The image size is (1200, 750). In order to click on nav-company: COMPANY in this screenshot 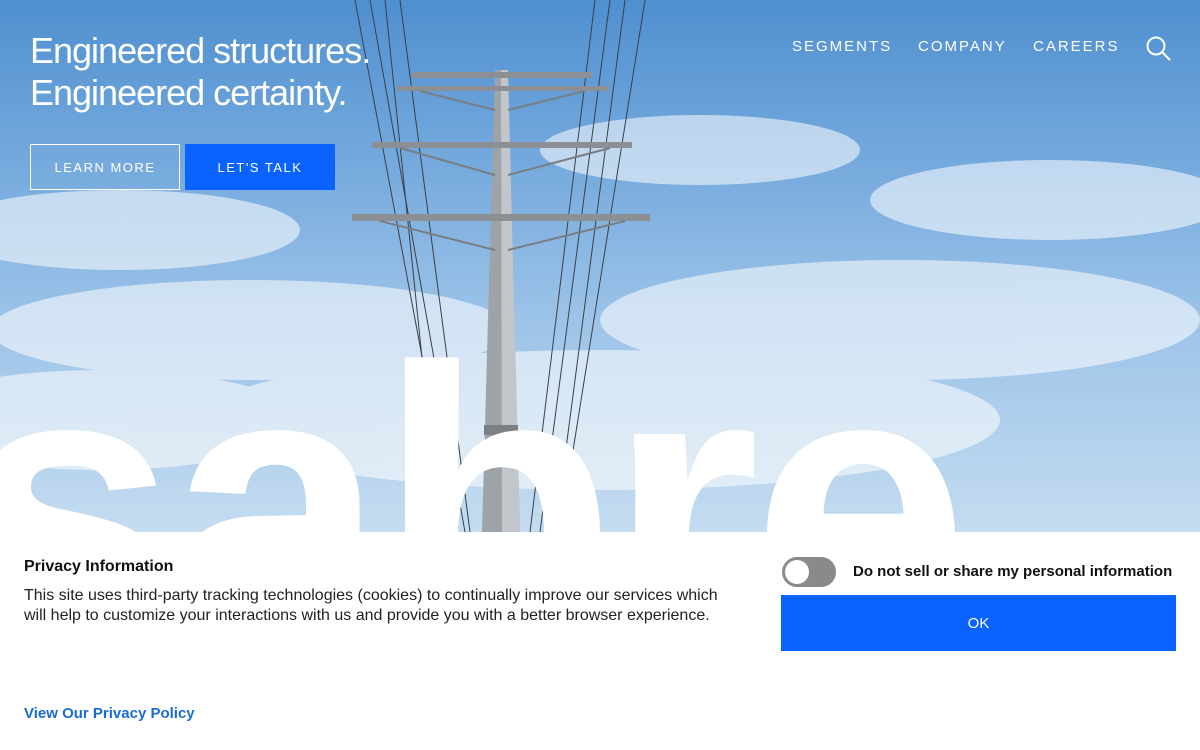, I will do `click(962, 46)`.